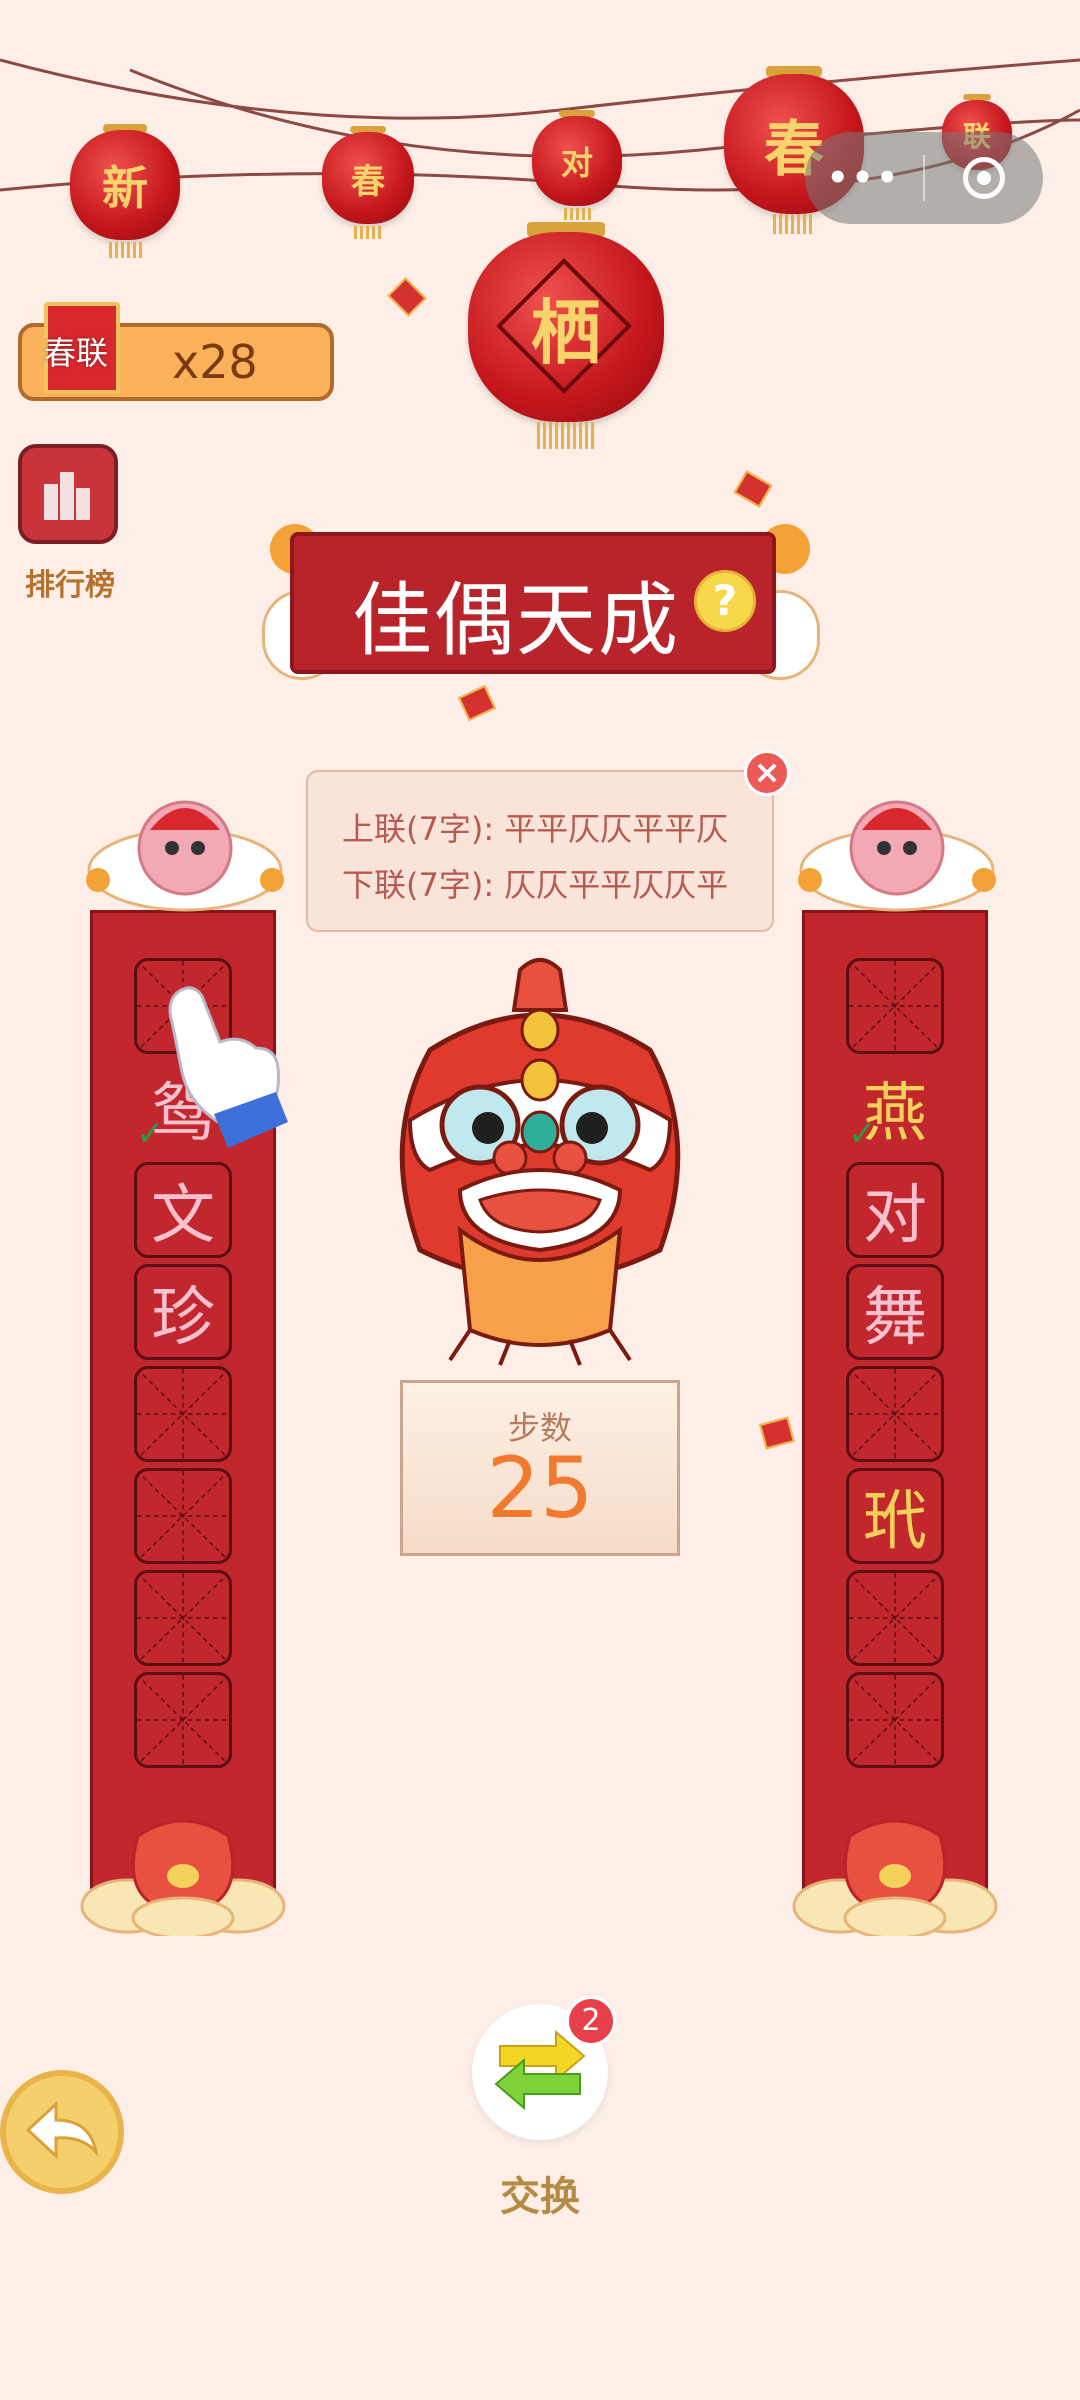  What do you see at coordinates (183, 1216) in the screenshot?
I see `character-text: 文` at bounding box center [183, 1216].